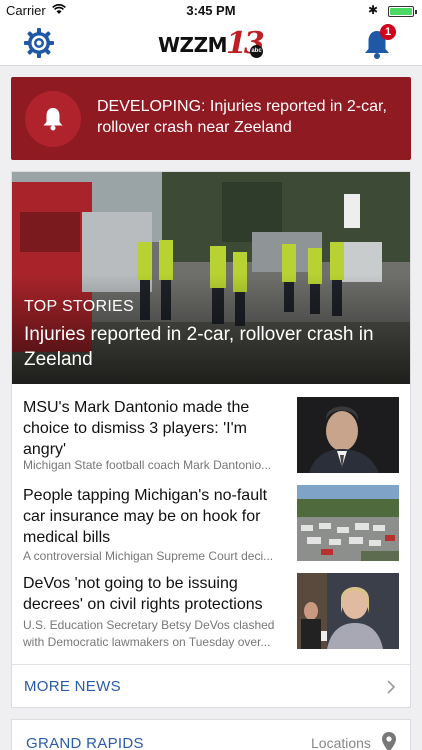 Image resolution: width=422 pixels, height=750 pixels. I want to click on bell-icon, so click(53, 119).